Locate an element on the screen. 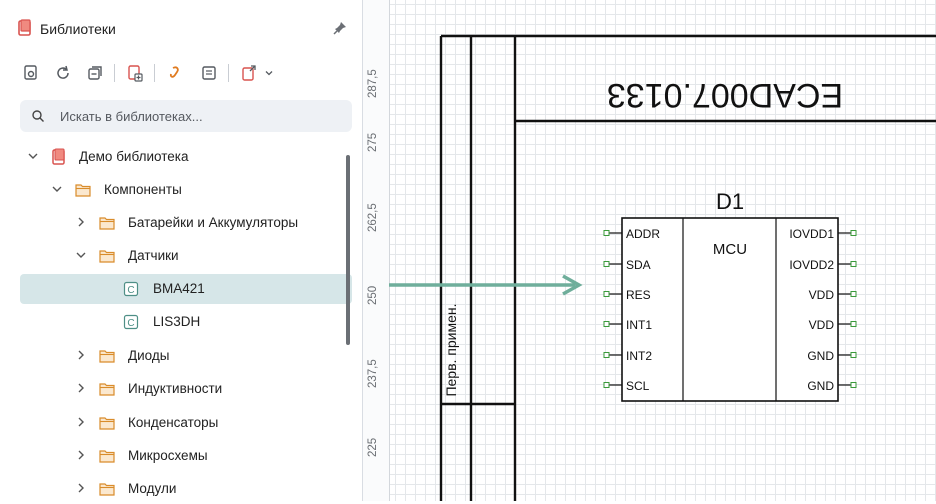  pin-label: INT1 is located at coordinates (639, 325).